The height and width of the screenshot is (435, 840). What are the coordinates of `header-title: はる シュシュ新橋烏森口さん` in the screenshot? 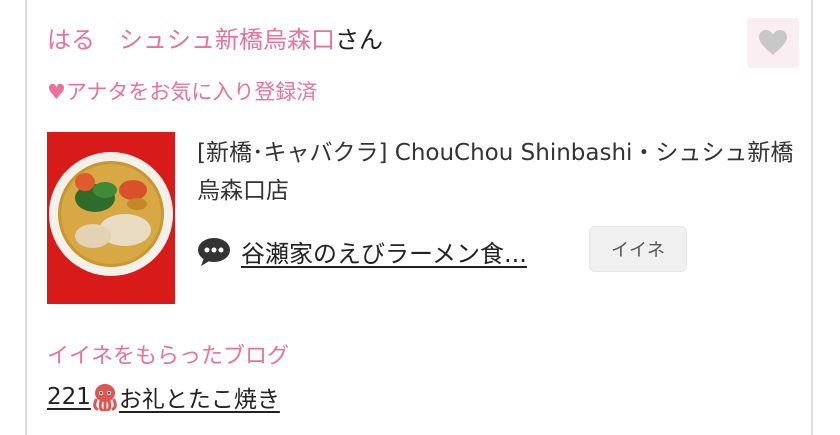 It's located at (215, 40).